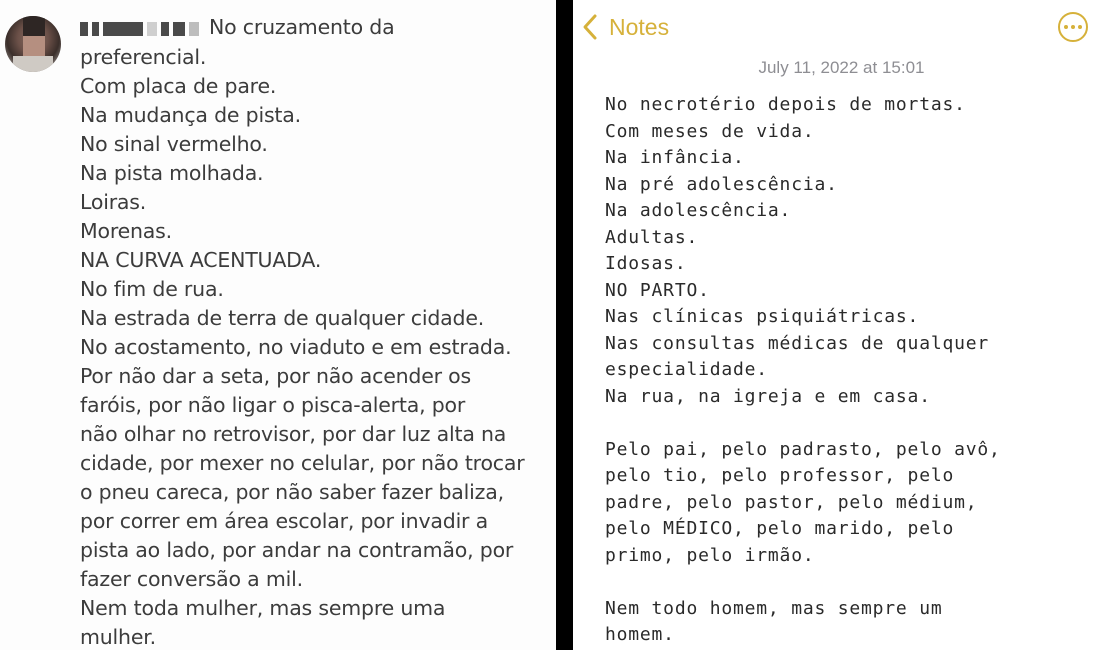  Describe the element at coordinates (263, 607) in the screenshot. I see `comment-line: Nem toda mulher, mas sempre uma` at that location.